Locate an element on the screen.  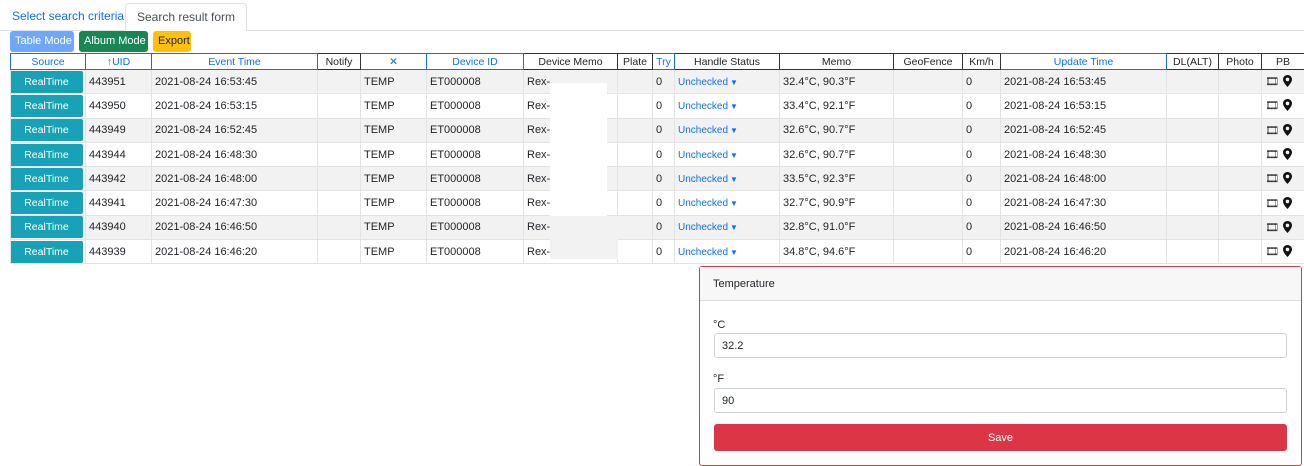
redaction-block is located at coordinates (578, 149).